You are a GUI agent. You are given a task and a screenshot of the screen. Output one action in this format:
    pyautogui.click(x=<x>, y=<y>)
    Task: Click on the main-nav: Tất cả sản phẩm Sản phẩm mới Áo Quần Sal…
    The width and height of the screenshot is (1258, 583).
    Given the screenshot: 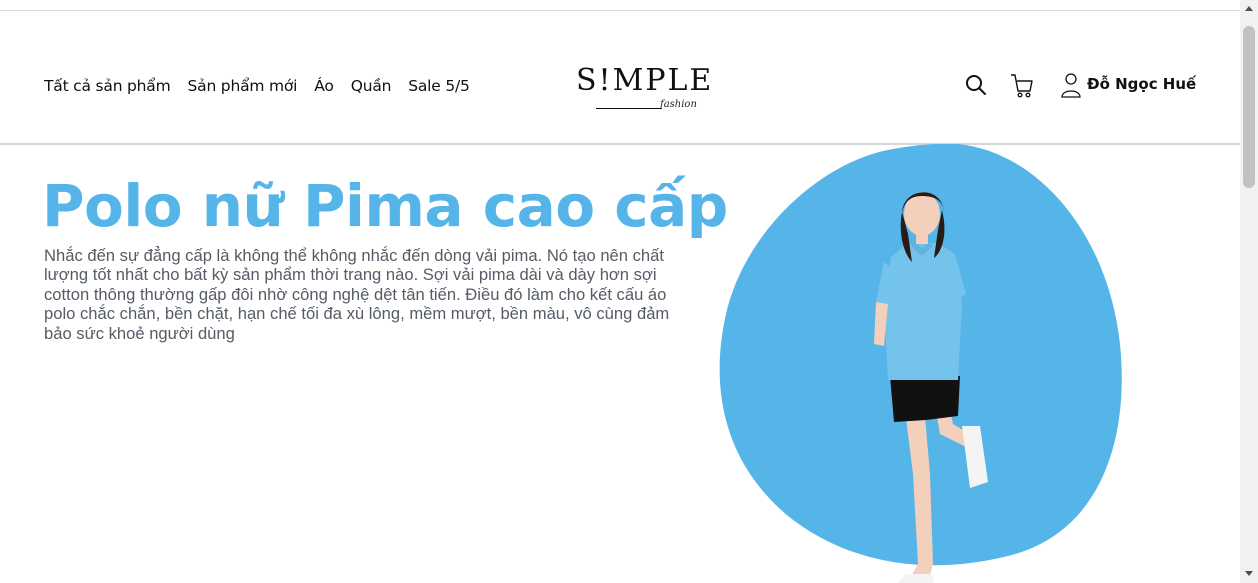 What is the action you would take?
    pyautogui.click(x=265, y=86)
    